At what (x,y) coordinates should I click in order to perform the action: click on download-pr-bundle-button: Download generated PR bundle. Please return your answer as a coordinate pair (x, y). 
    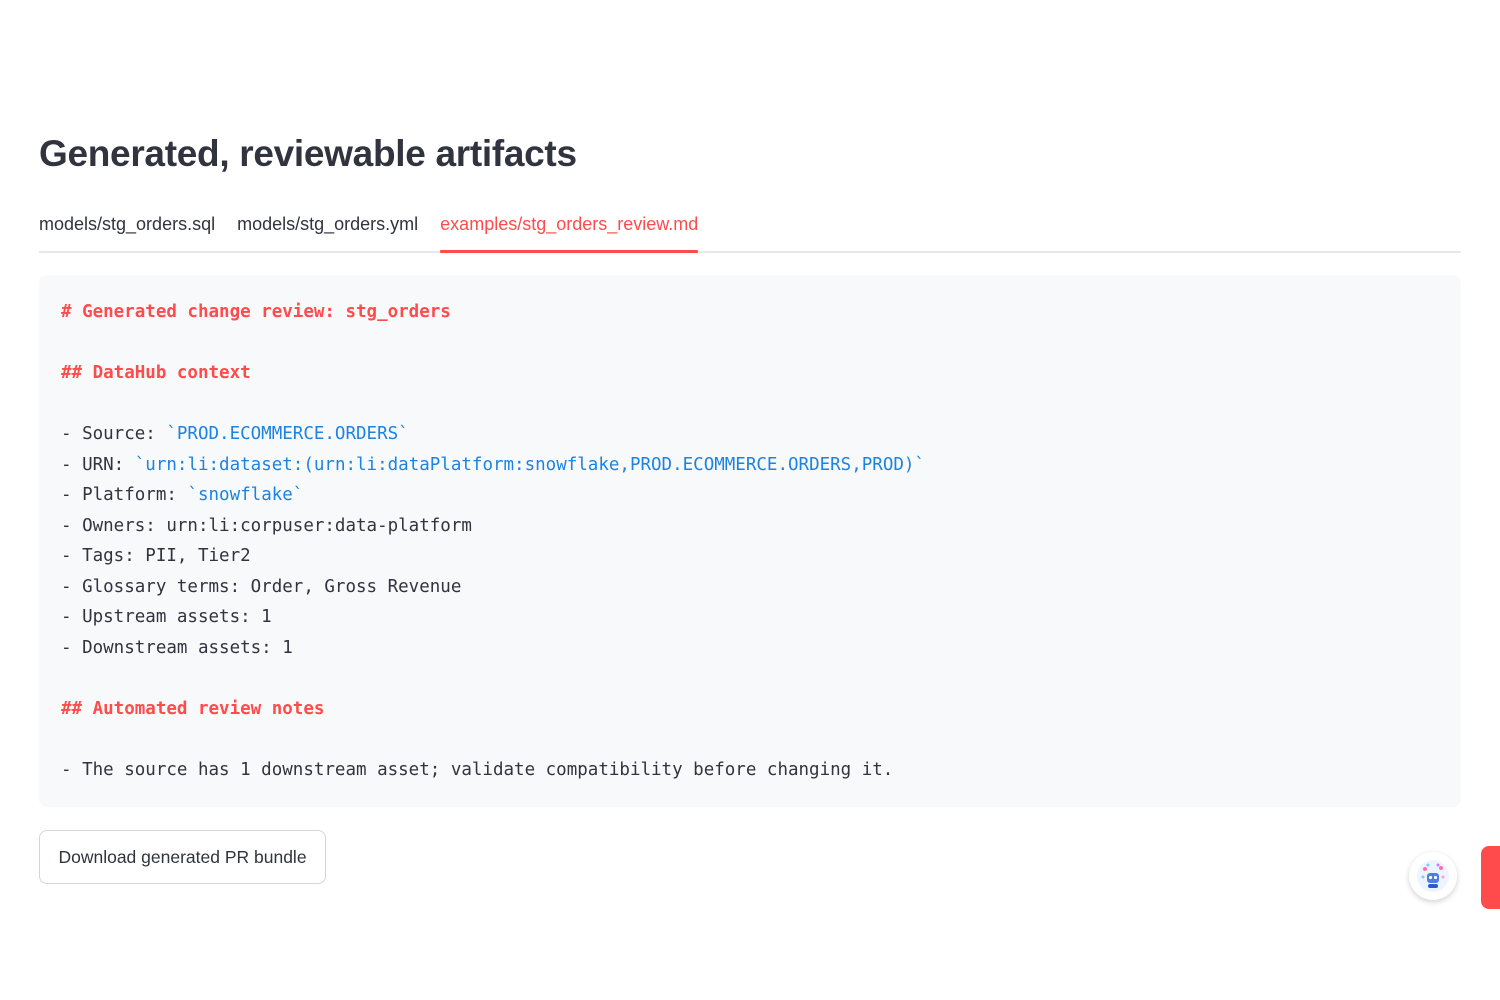
    Looking at the image, I should click on (182, 857).